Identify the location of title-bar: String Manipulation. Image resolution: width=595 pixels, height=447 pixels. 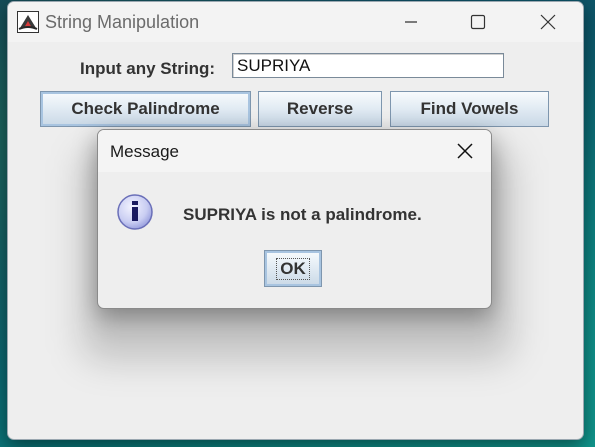
(295, 22).